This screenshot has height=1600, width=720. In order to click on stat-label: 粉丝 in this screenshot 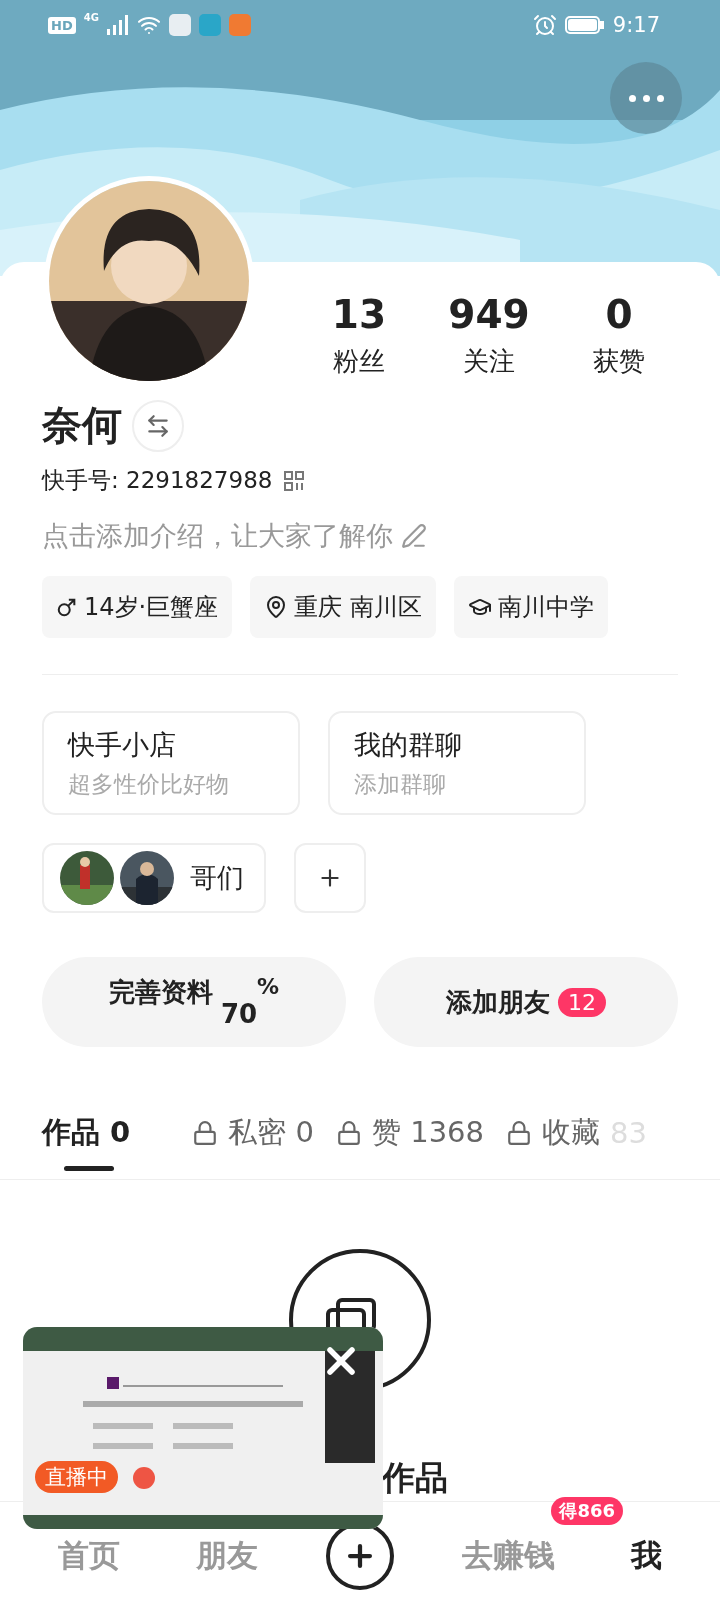, I will do `click(359, 361)`.